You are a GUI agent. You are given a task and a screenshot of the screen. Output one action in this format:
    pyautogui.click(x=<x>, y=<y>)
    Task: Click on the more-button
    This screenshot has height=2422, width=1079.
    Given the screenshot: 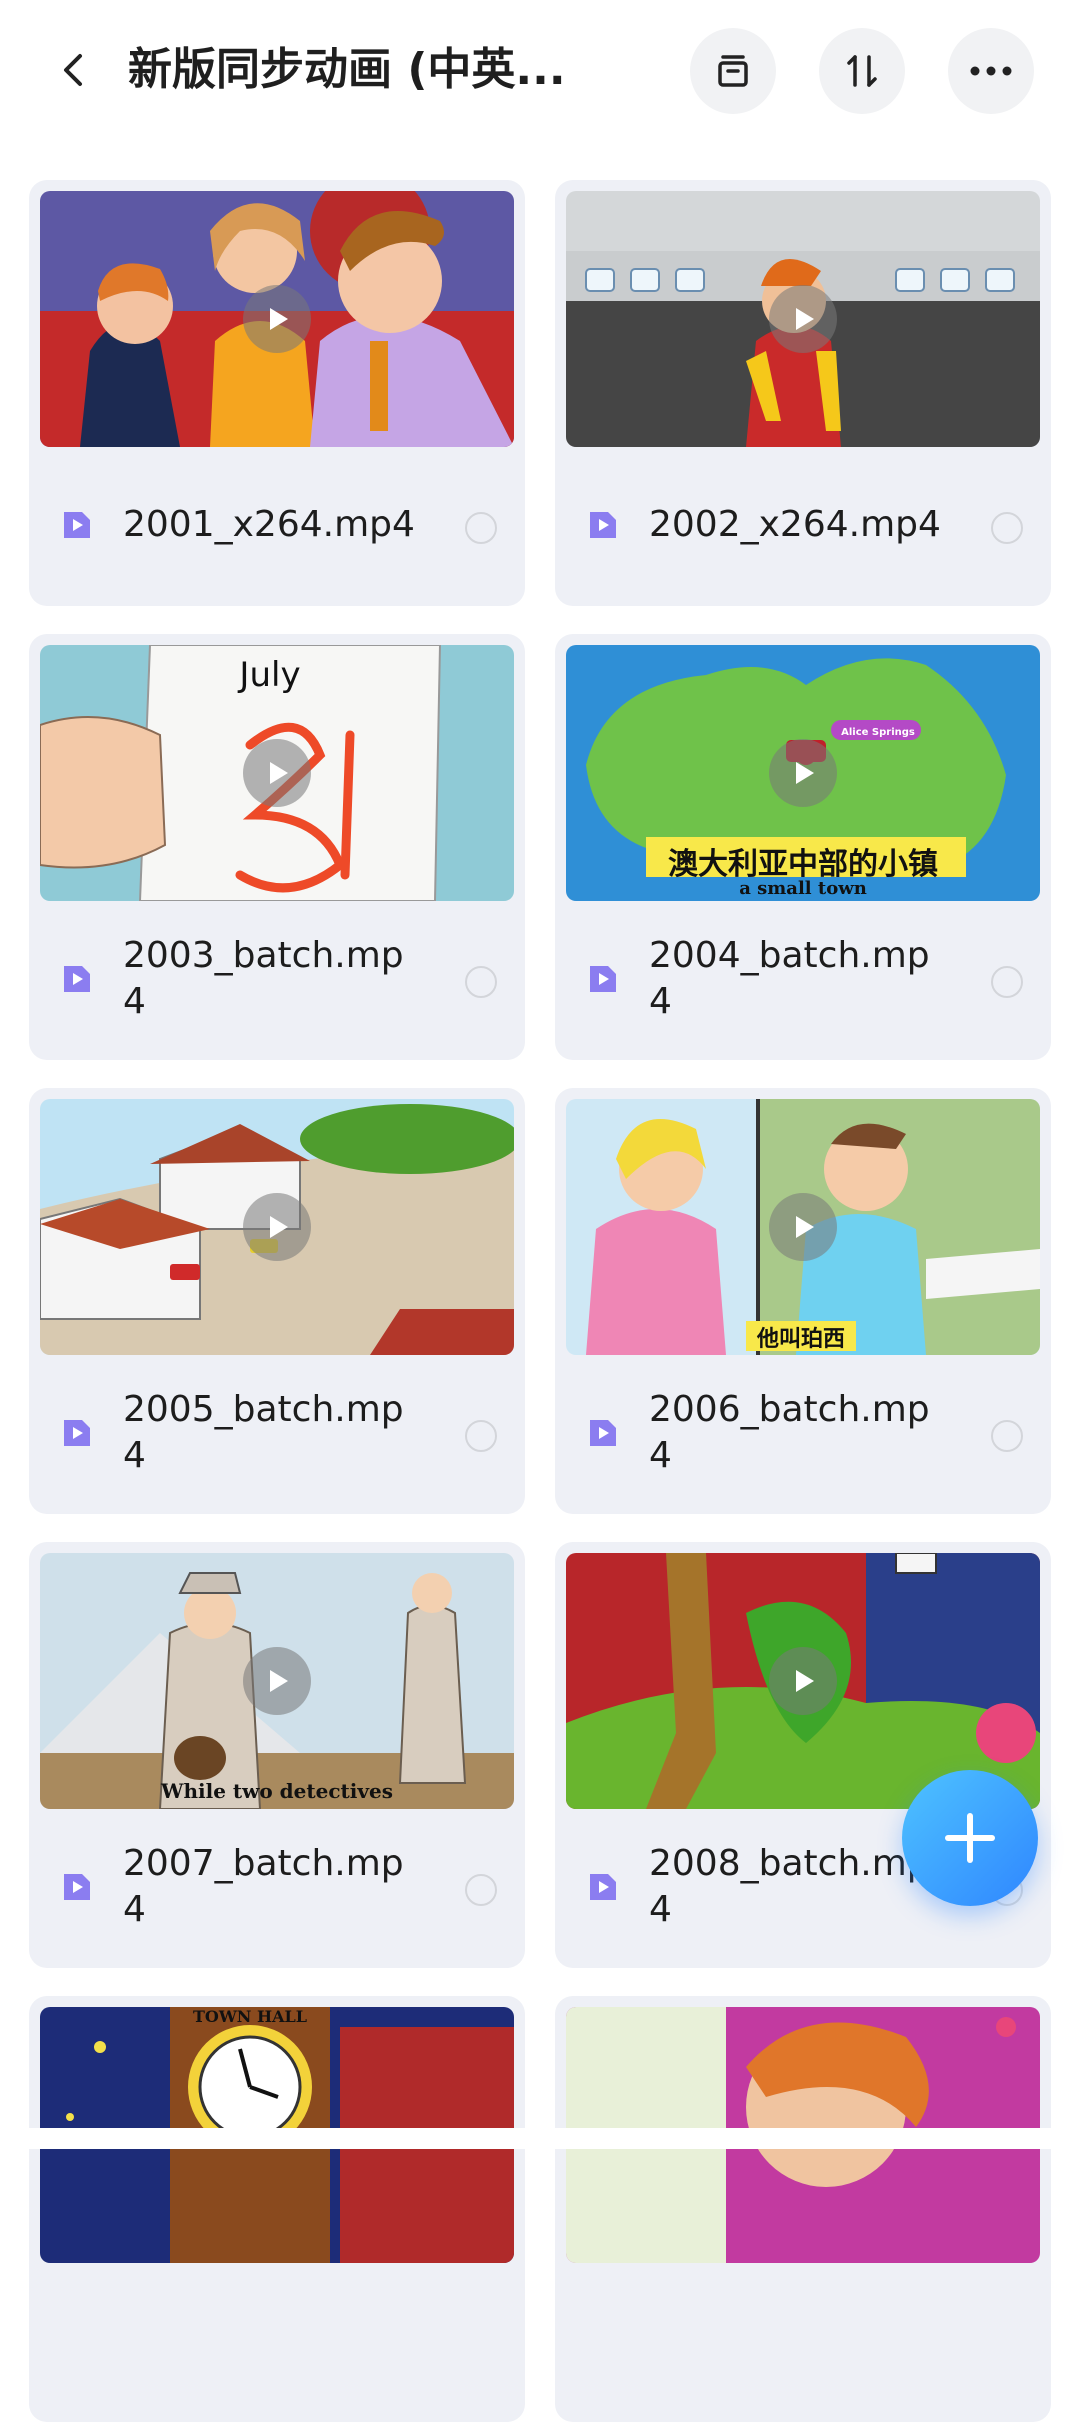 What is the action you would take?
    pyautogui.click(x=991, y=71)
    